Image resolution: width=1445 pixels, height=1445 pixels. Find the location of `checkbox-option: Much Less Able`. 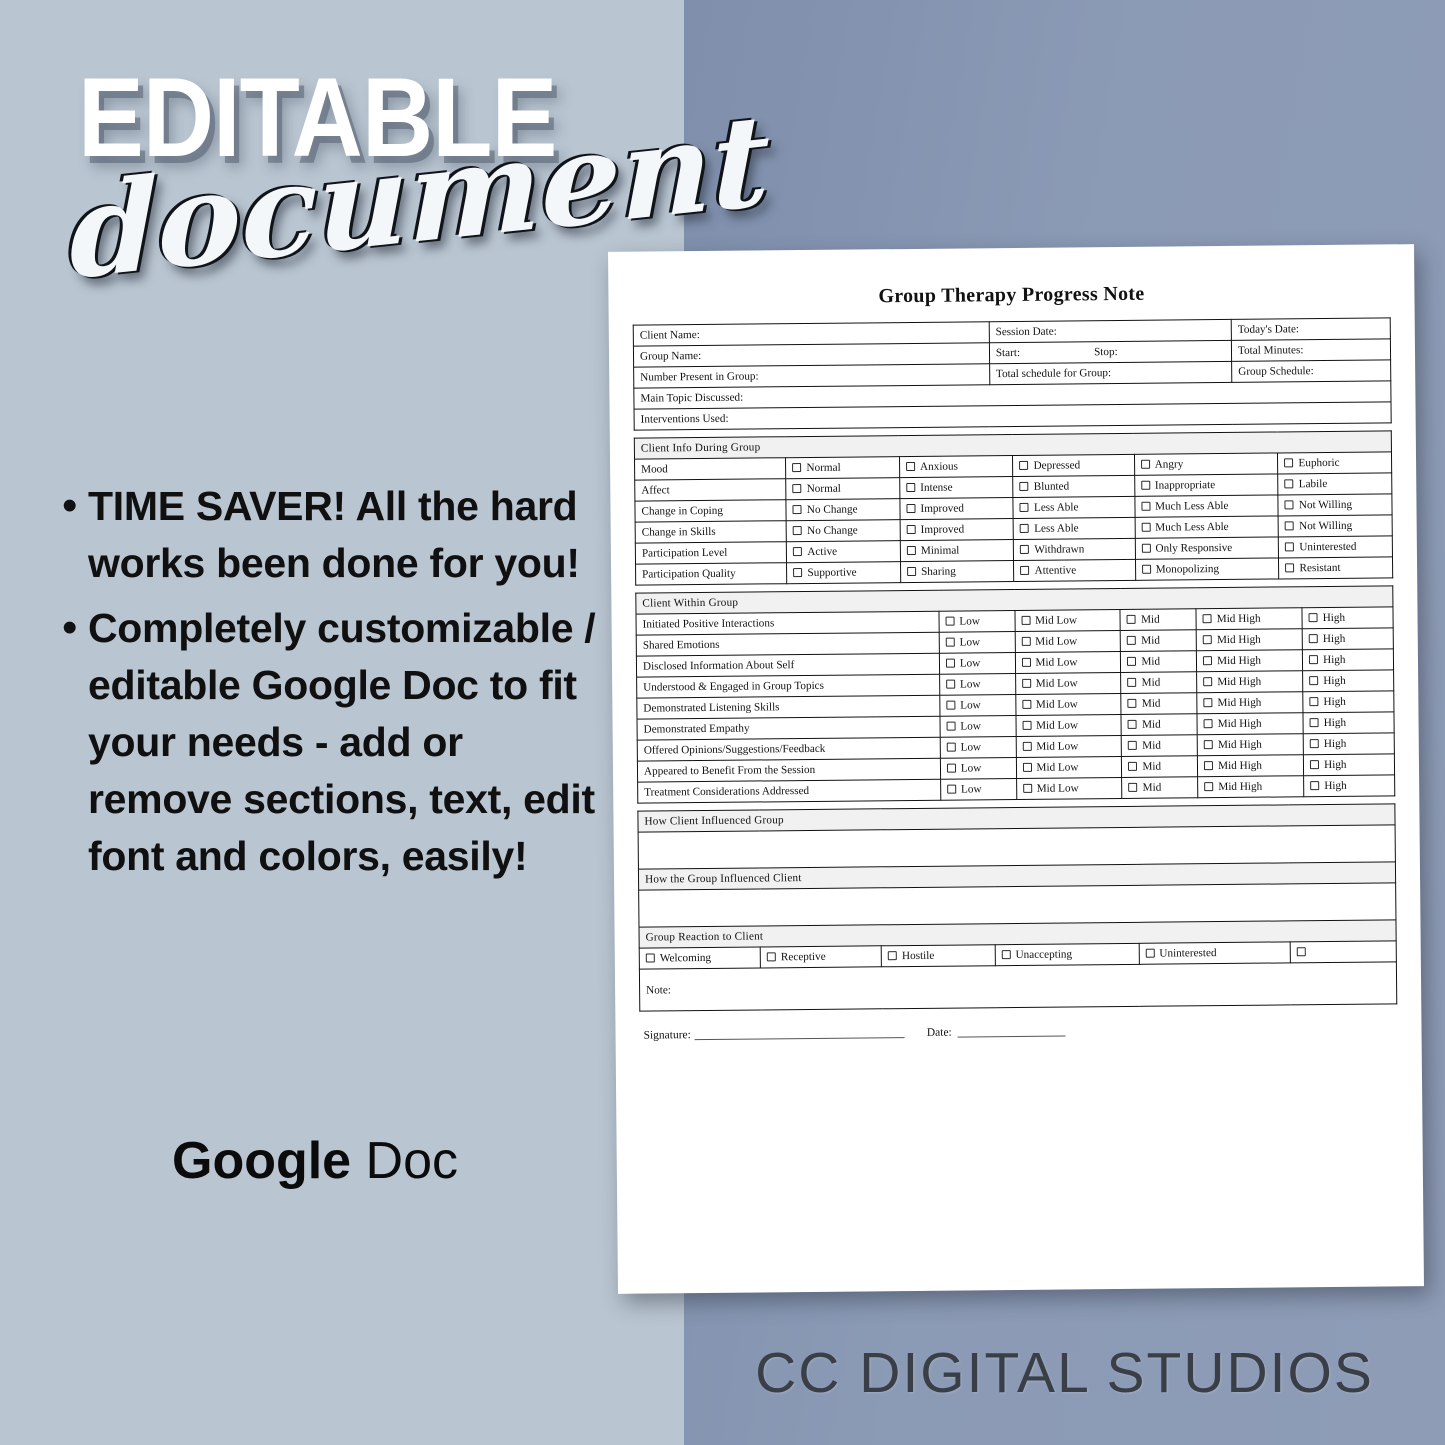

checkbox-option: Much Less Able is located at coordinates (1206, 506).